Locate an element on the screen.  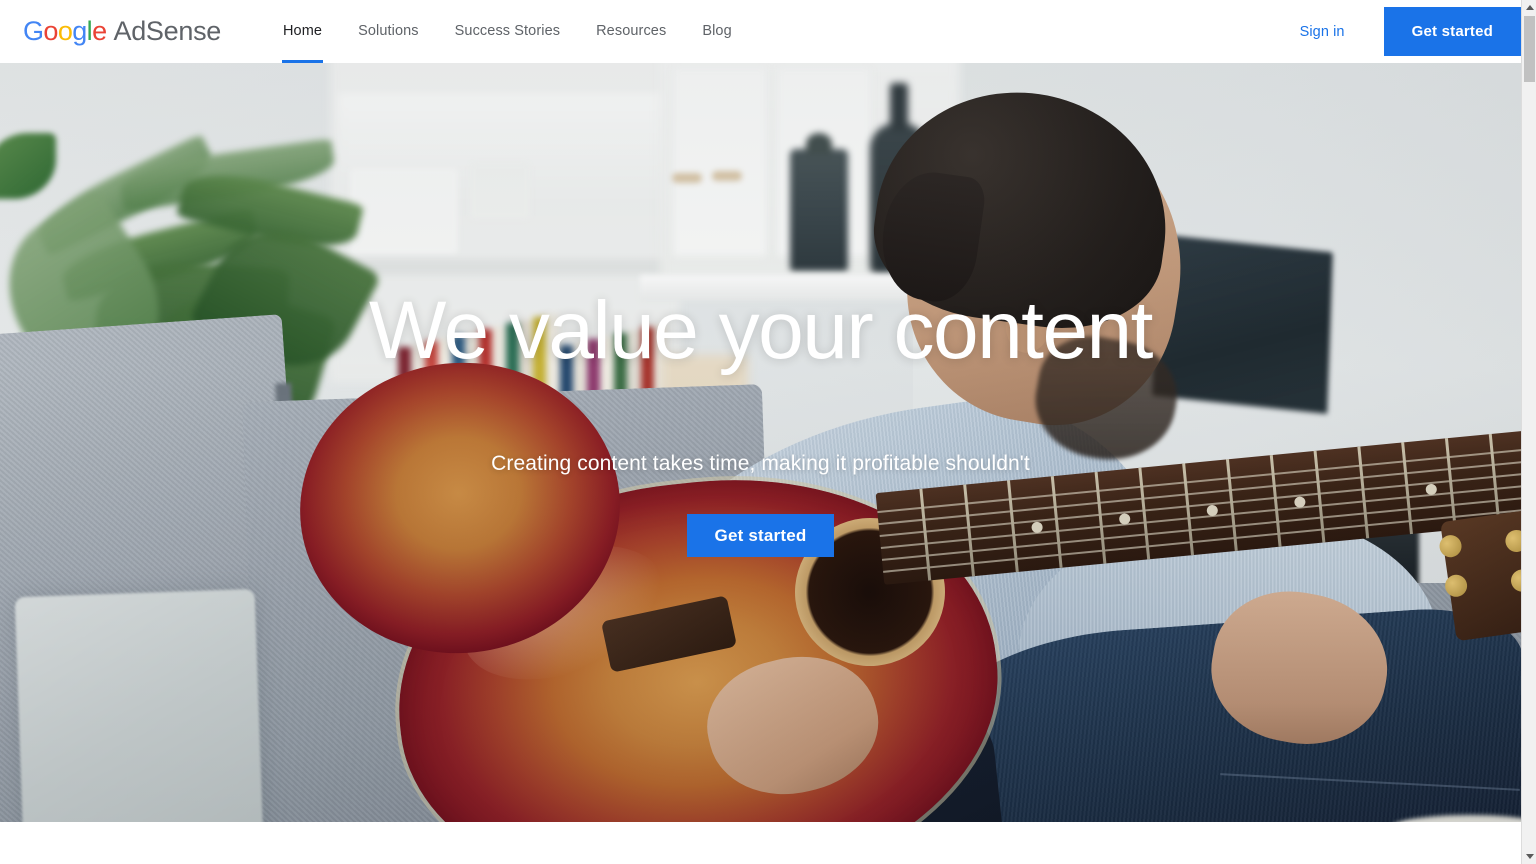
shelf-storage-box-a is located at coordinates (404, 211).